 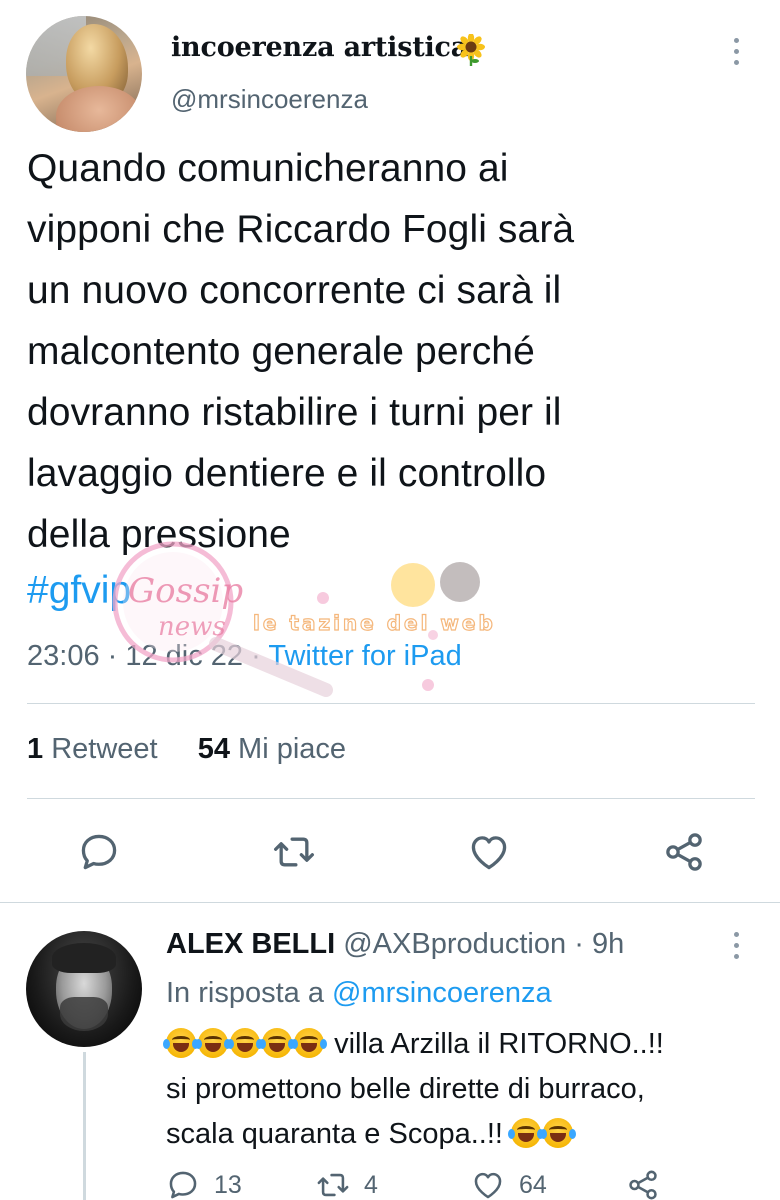 What do you see at coordinates (192, 627) in the screenshot?
I see `svg-text: news` at bounding box center [192, 627].